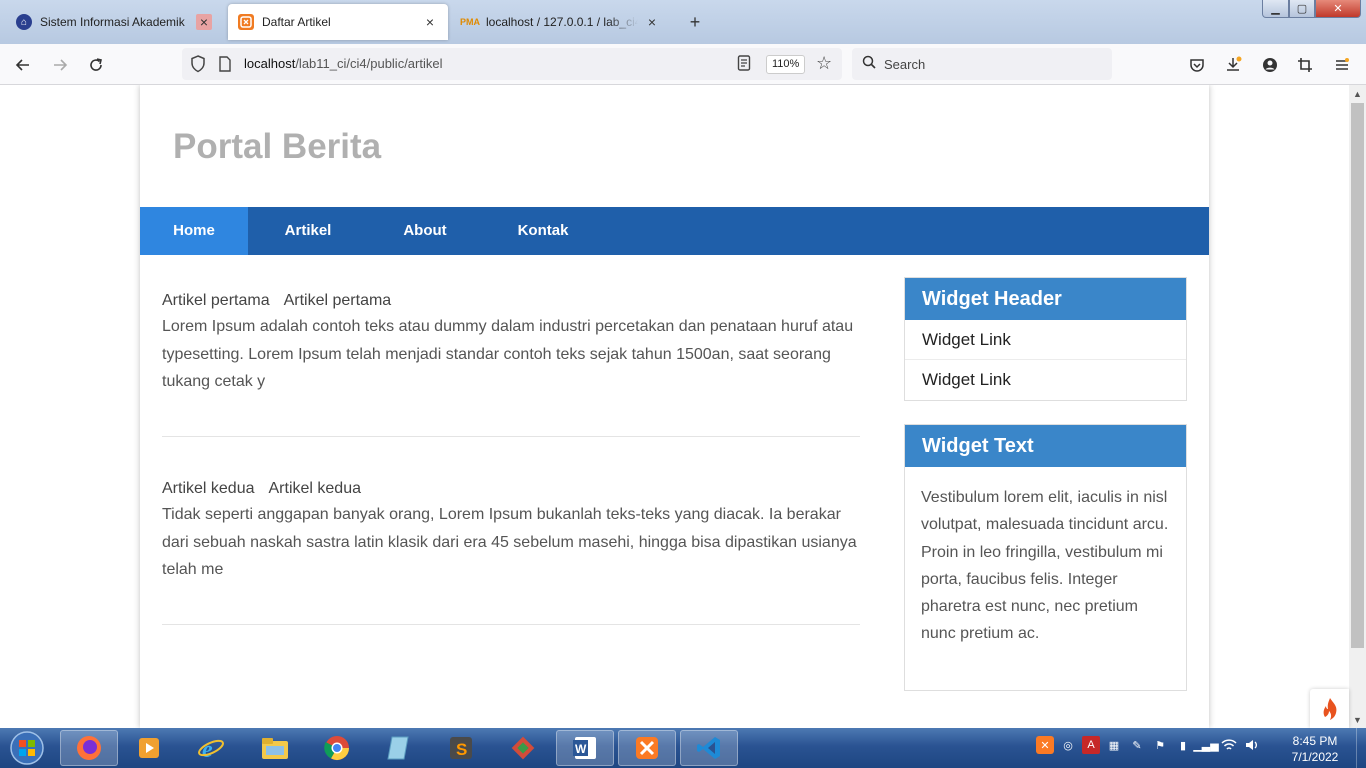  I want to click on windows-taskbar: e S W ✕ ◎ A ▦ ✎ ⚑ ▮ ▁▃▅ 8:45 PM 7/1/2022, so click(683, 748).